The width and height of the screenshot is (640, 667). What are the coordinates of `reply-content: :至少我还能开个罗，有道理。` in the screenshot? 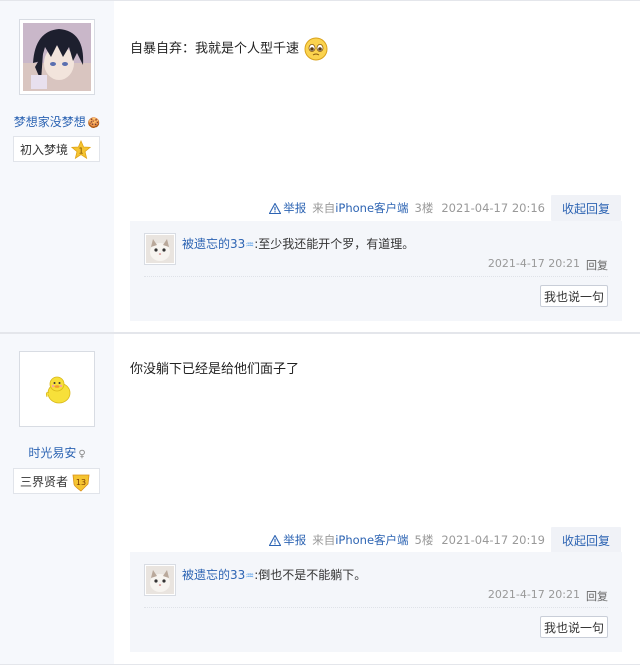 It's located at (334, 244).